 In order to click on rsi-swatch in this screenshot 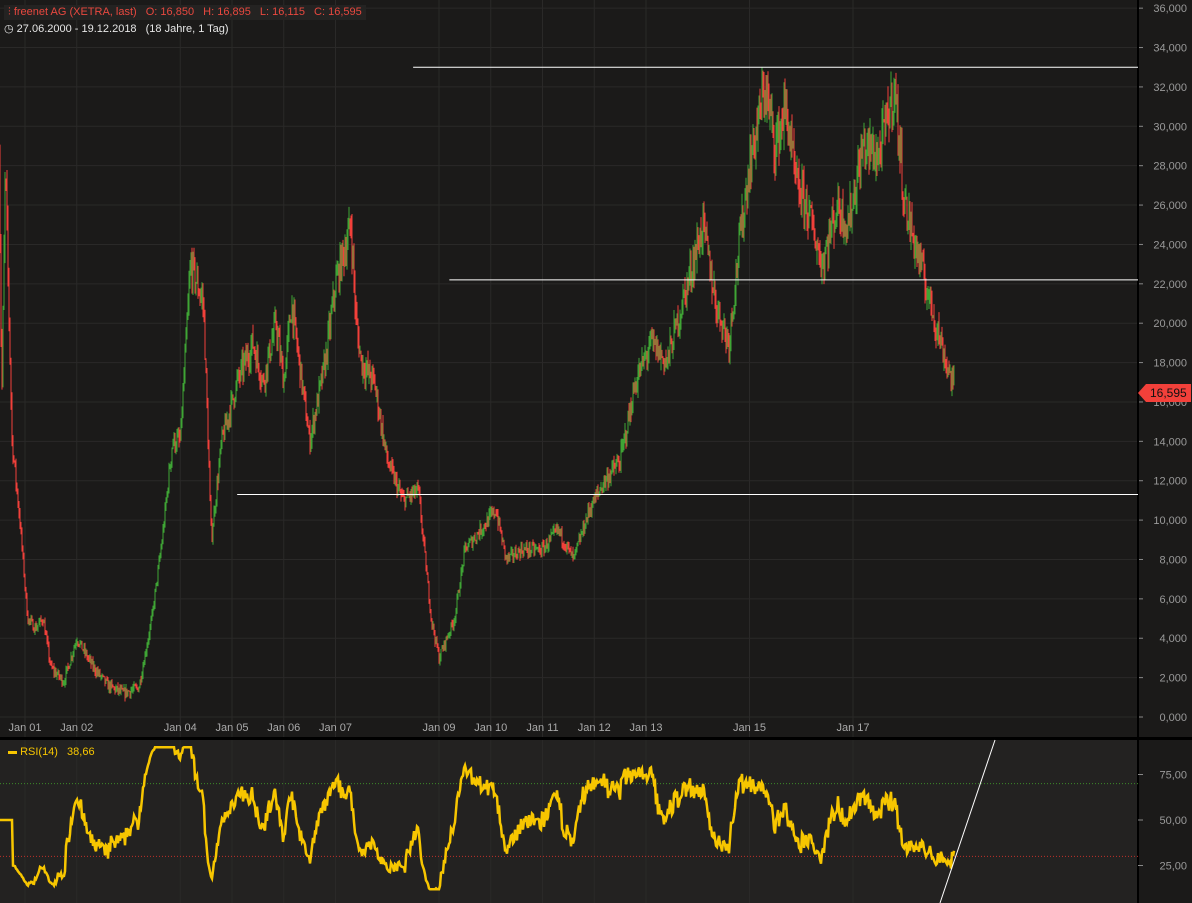, I will do `click(12, 752)`.